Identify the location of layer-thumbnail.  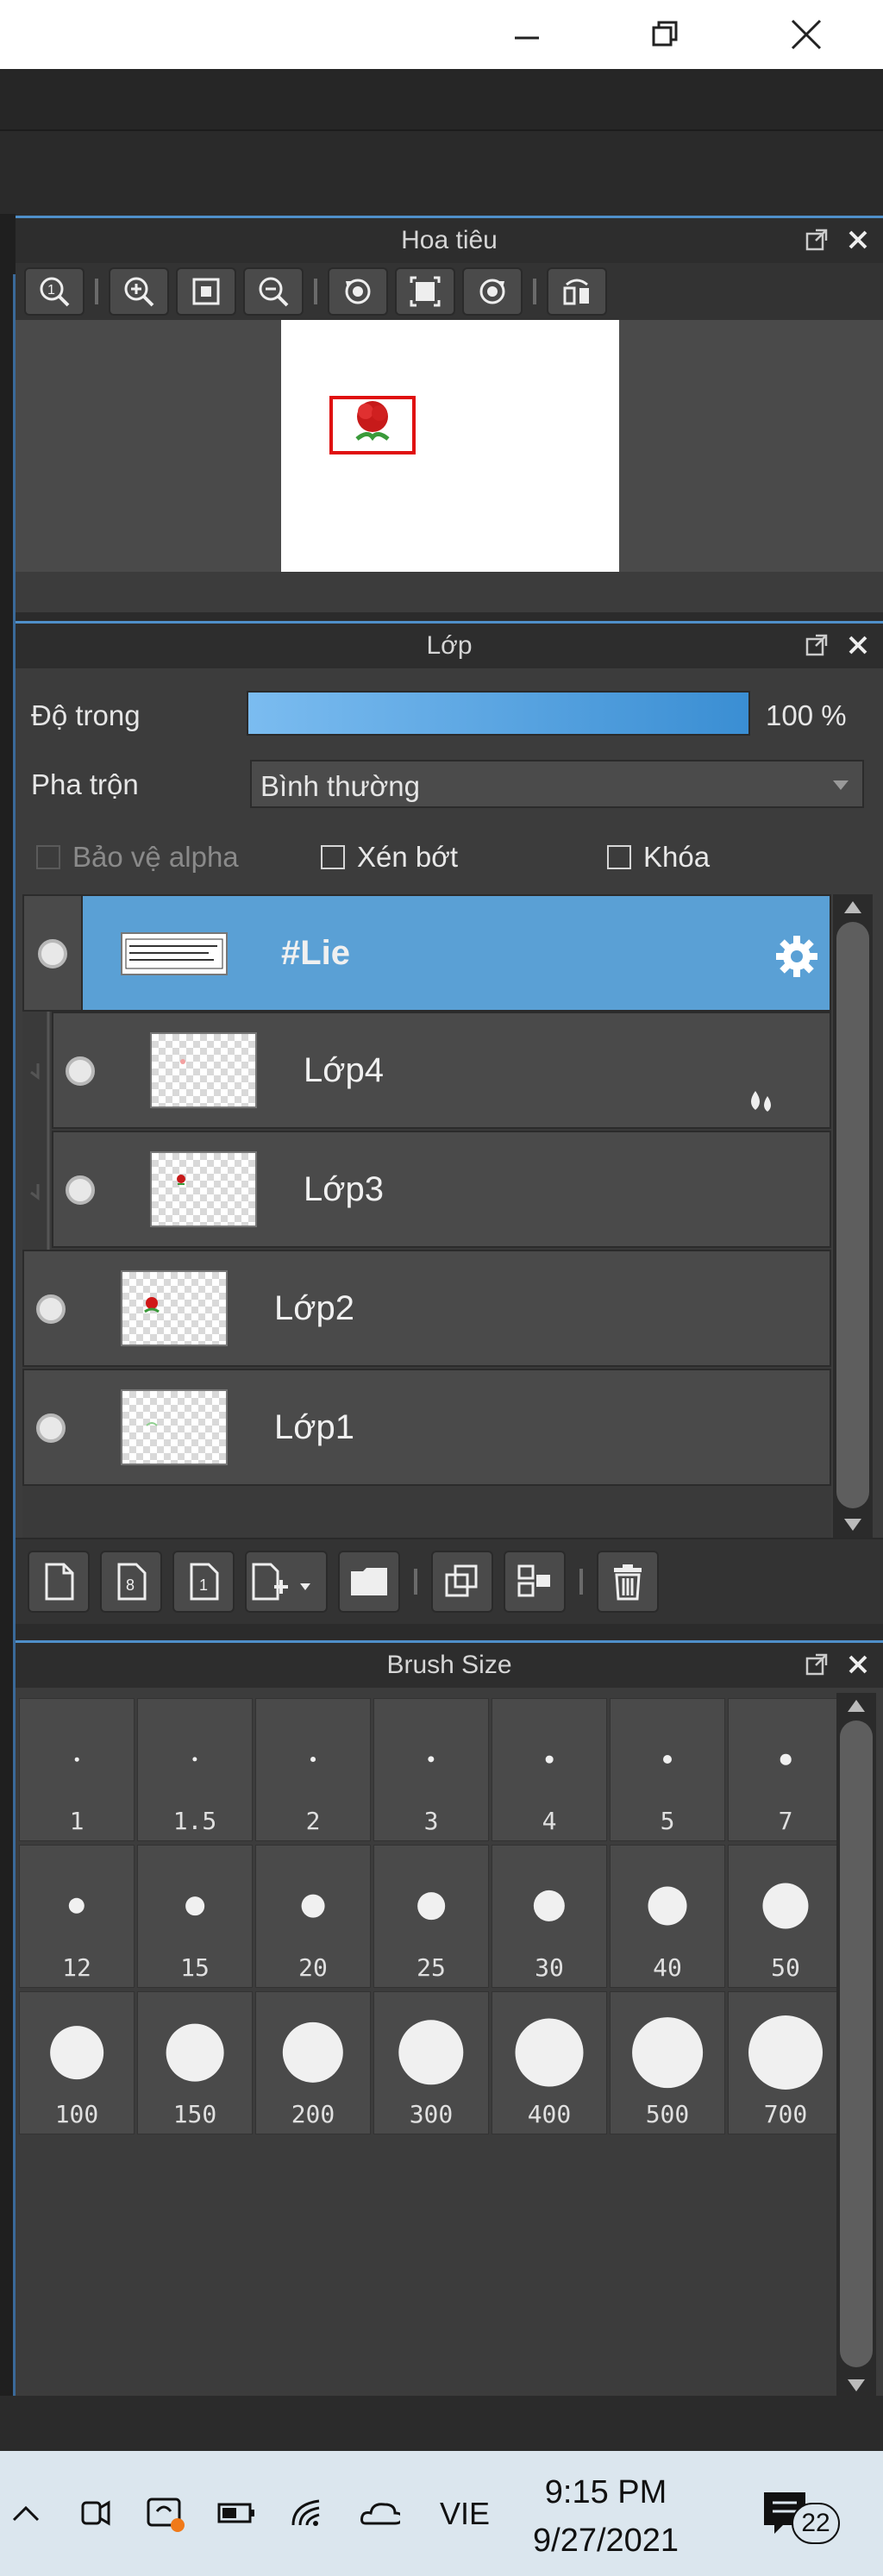
(174, 1427).